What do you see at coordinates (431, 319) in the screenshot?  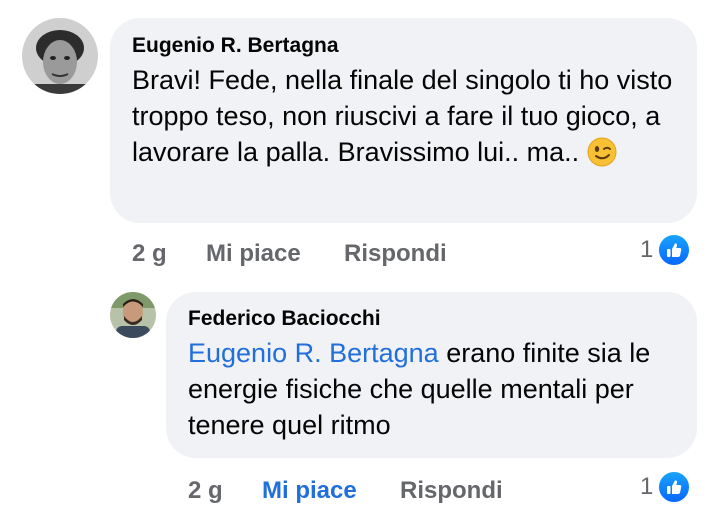 I see `reply-author: Federico Baciocchi` at bounding box center [431, 319].